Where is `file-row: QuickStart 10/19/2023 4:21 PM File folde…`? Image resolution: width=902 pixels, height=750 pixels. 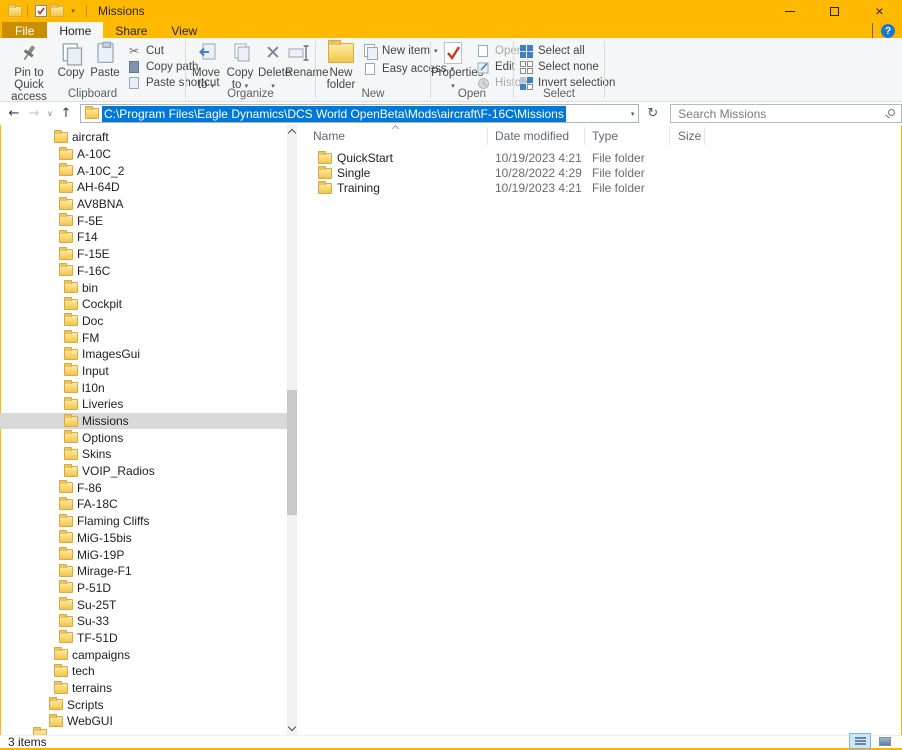 file-row: QuickStart 10/19/2023 4:21 PM File folde… is located at coordinates (601, 157).